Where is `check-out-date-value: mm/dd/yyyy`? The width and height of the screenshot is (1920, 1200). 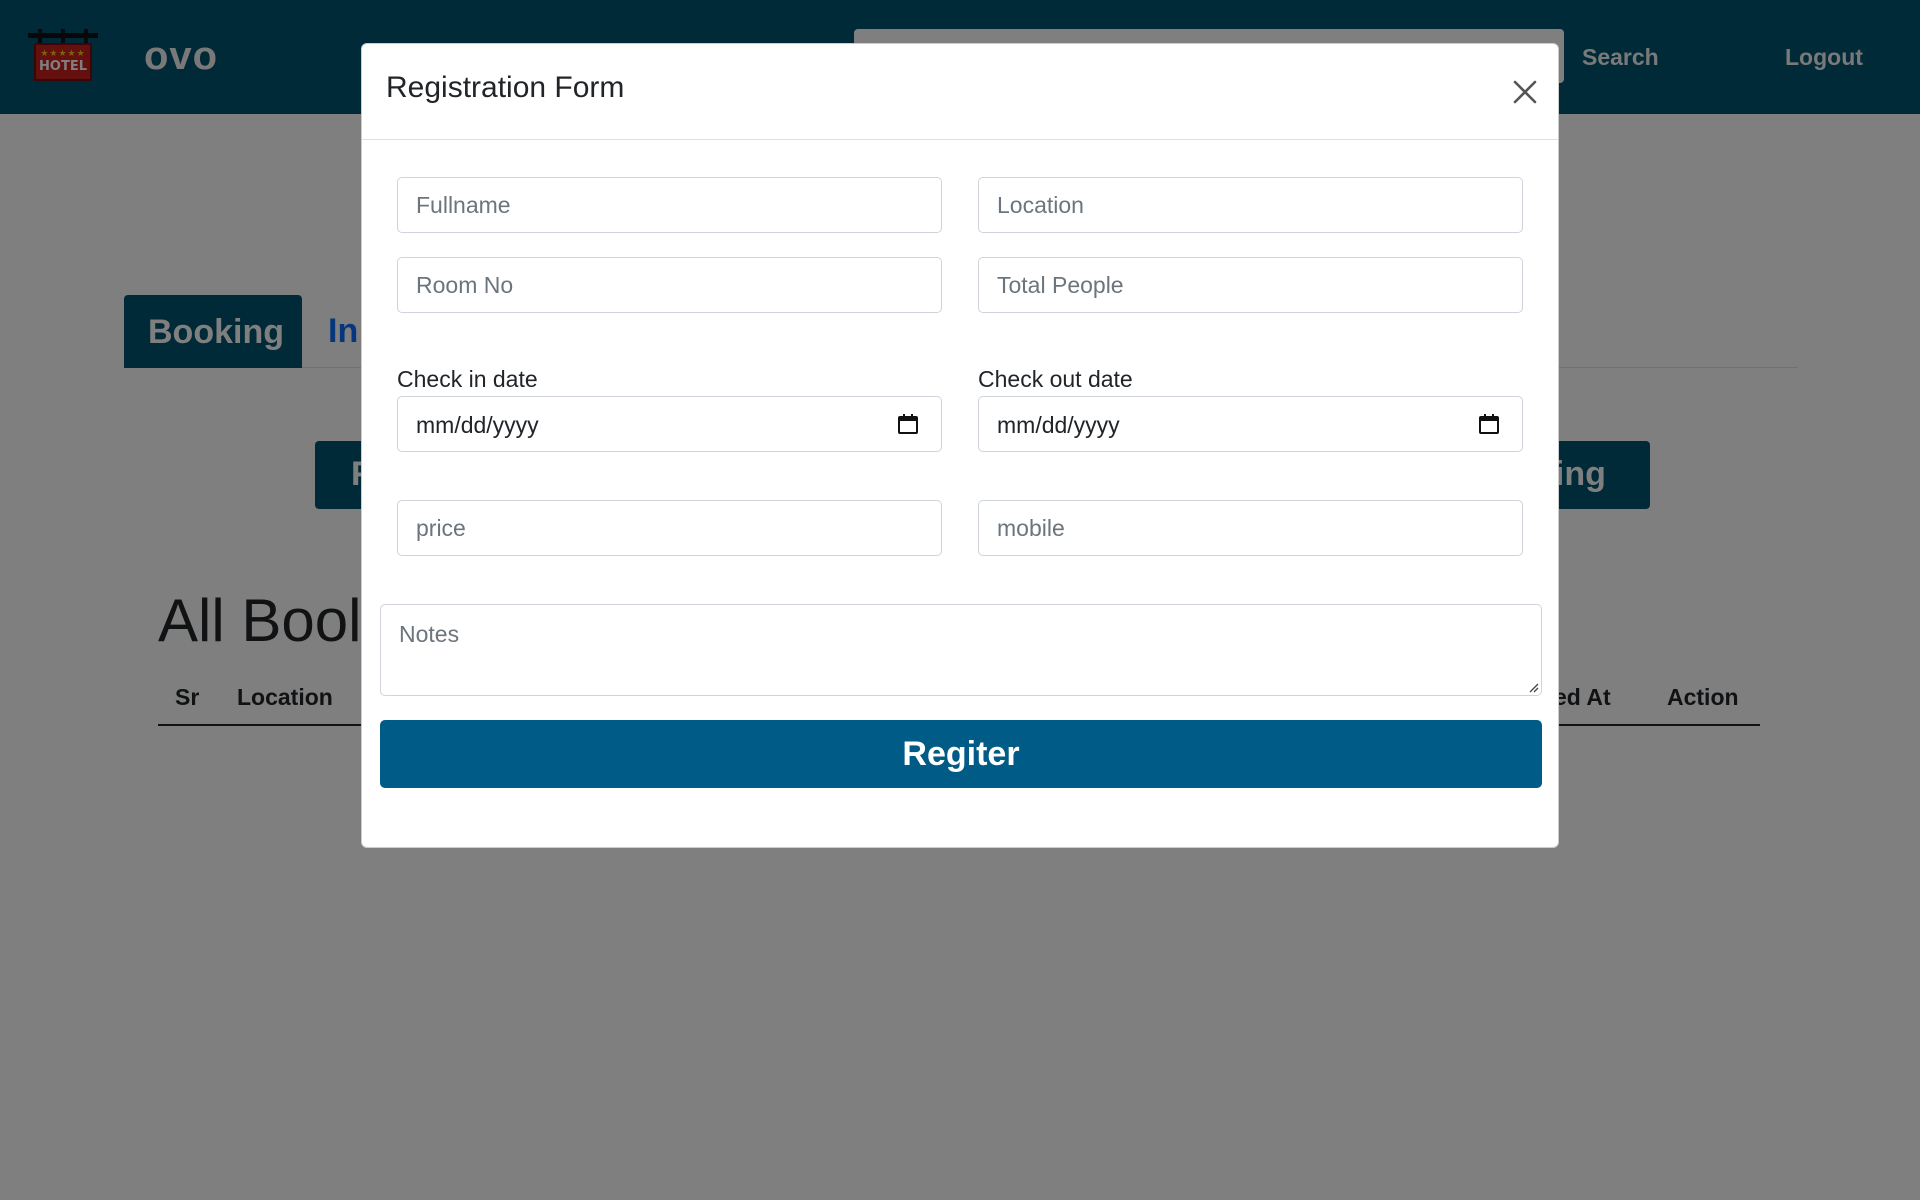 check-out-date-value: mm/dd/yyyy is located at coordinates (1058, 425).